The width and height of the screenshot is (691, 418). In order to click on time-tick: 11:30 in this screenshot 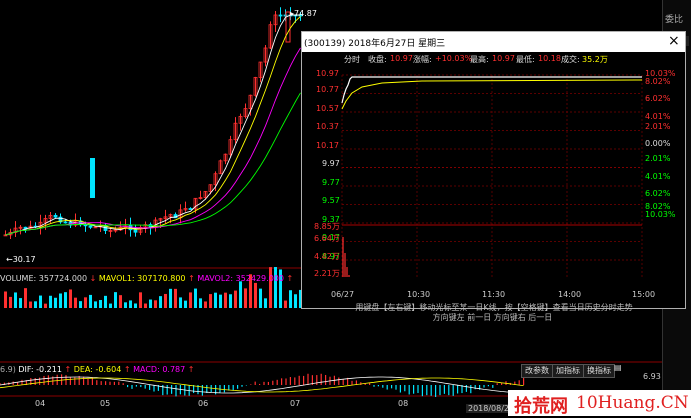, I will do `click(494, 294)`.